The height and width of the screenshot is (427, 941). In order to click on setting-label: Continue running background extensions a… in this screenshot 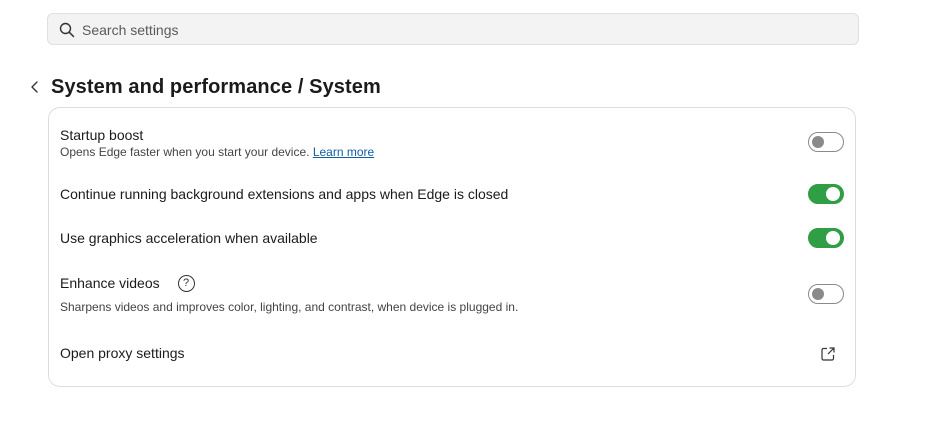, I will do `click(284, 194)`.